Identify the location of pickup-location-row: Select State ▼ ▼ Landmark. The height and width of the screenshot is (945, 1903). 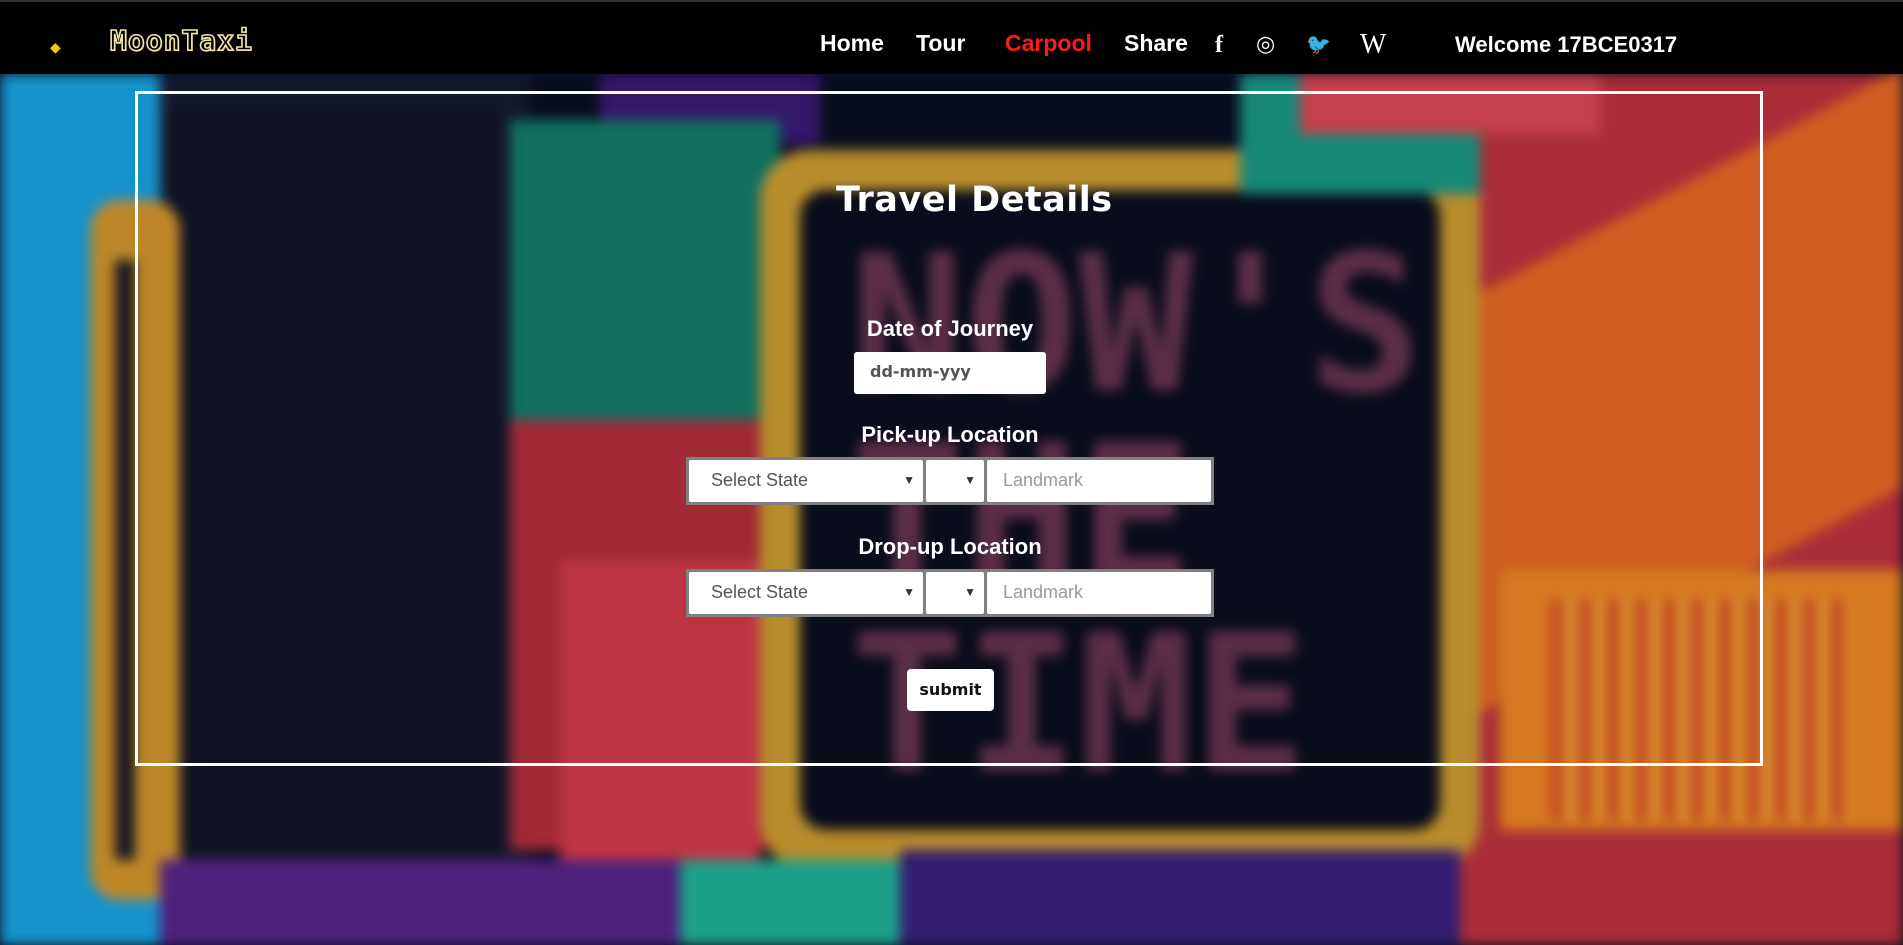
(950, 481).